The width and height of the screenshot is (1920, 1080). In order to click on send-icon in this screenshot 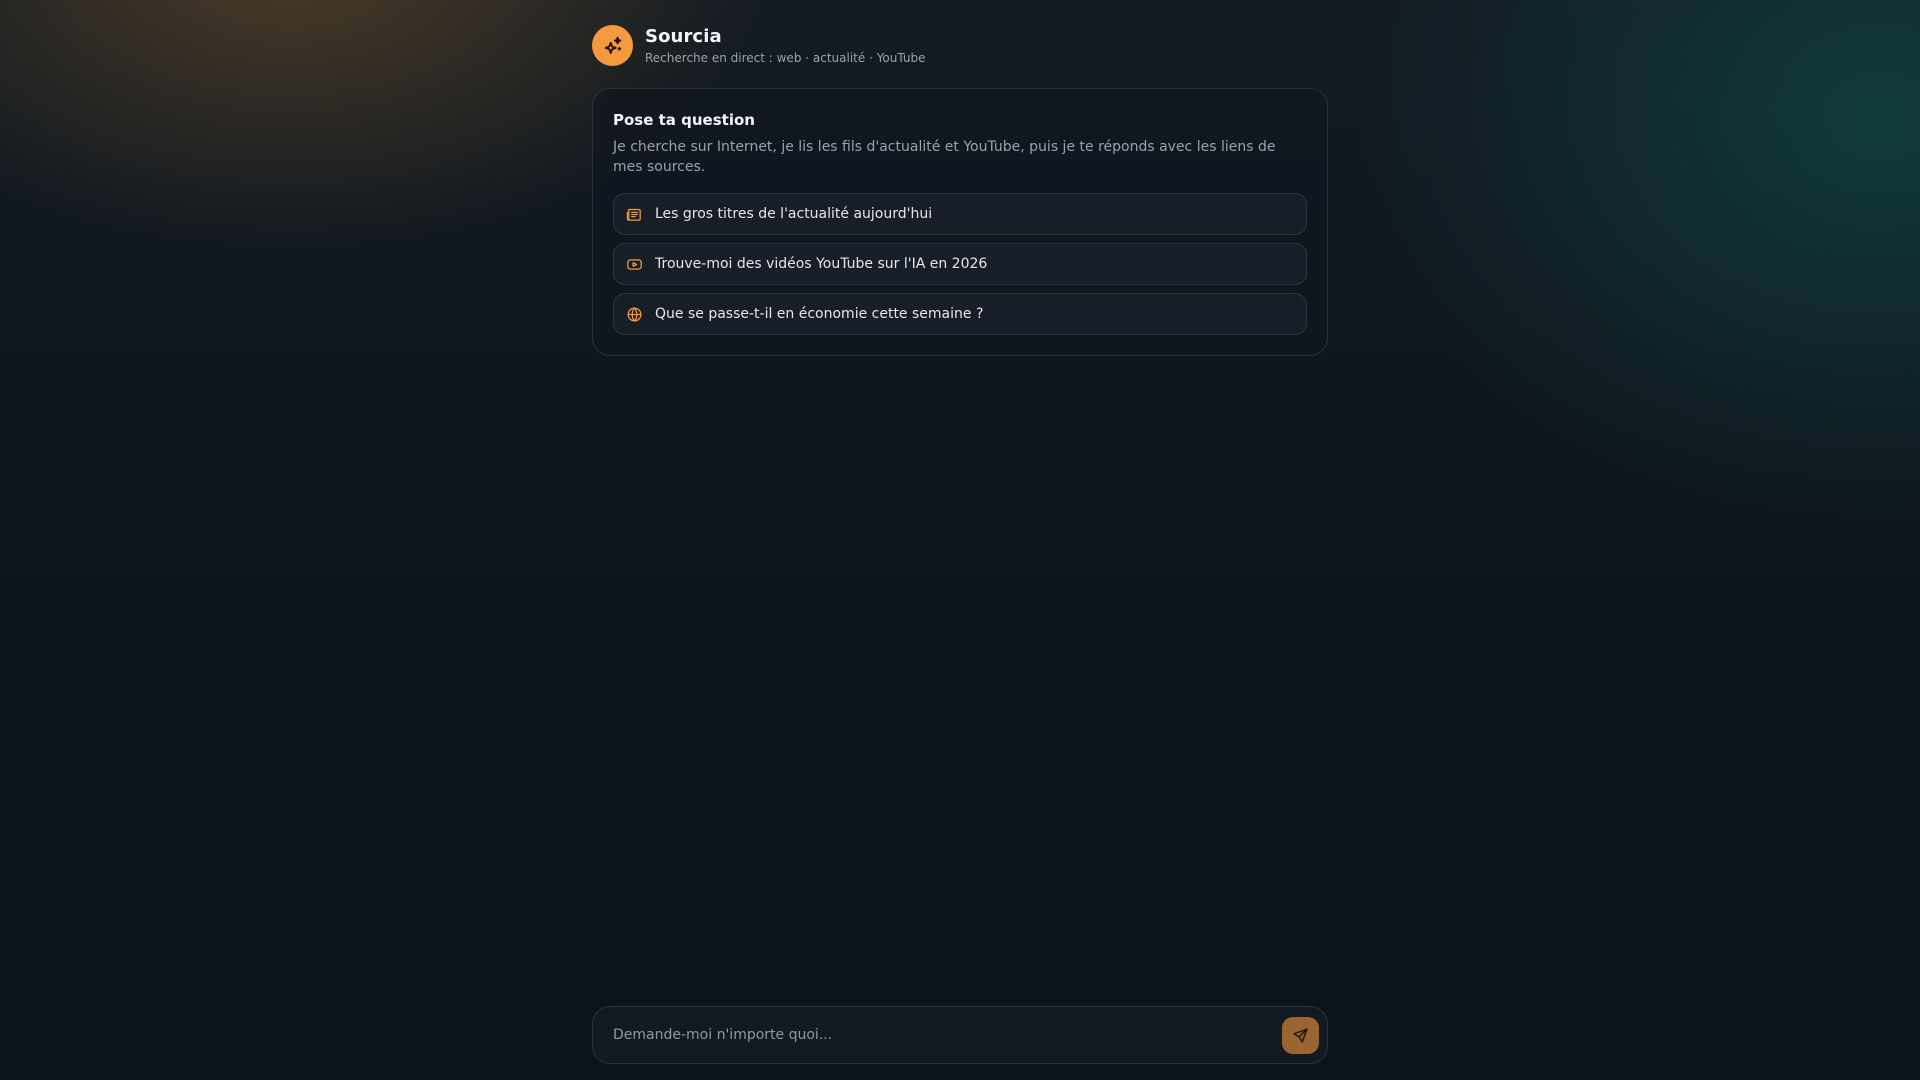, I will do `click(1300, 1035)`.